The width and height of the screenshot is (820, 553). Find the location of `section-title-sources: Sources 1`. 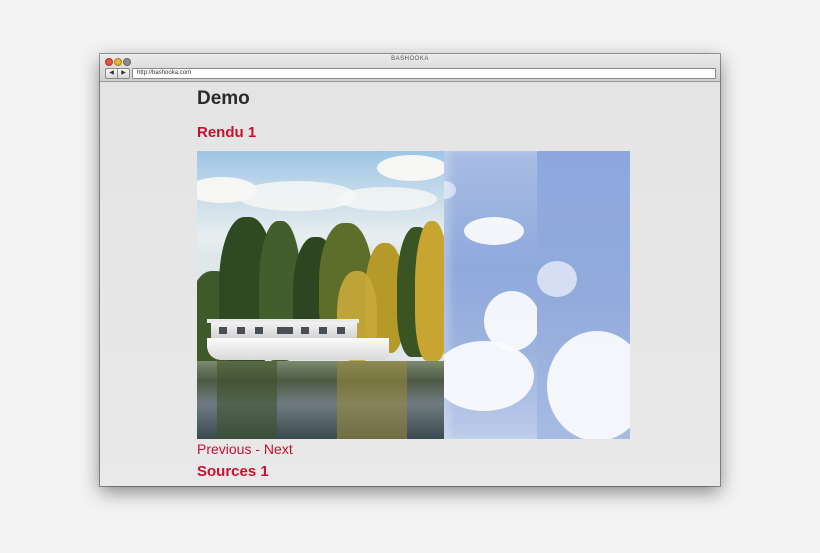

section-title-sources: Sources 1 is located at coordinates (233, 471).